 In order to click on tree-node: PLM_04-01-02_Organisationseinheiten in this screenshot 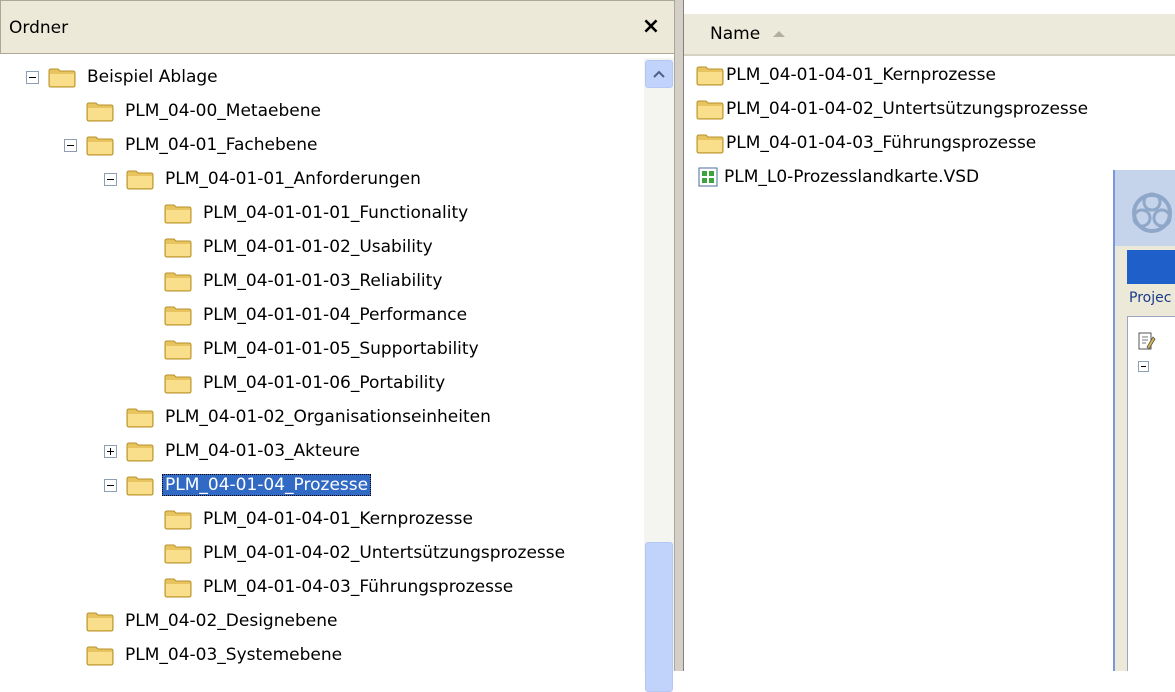, I will do `click(299, 417)`.